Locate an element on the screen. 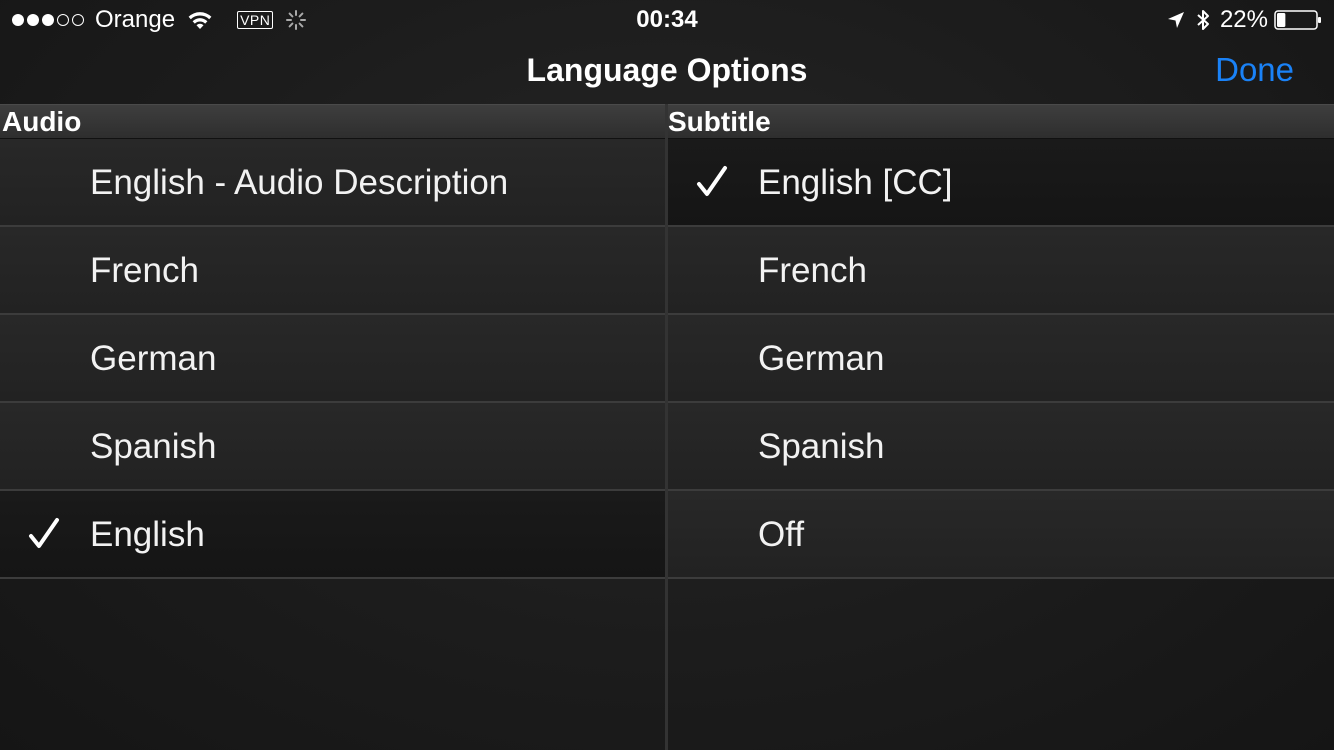 This screenshot has height=750, width=1334. audio-option-row: German is located at coordinates (332, 359).